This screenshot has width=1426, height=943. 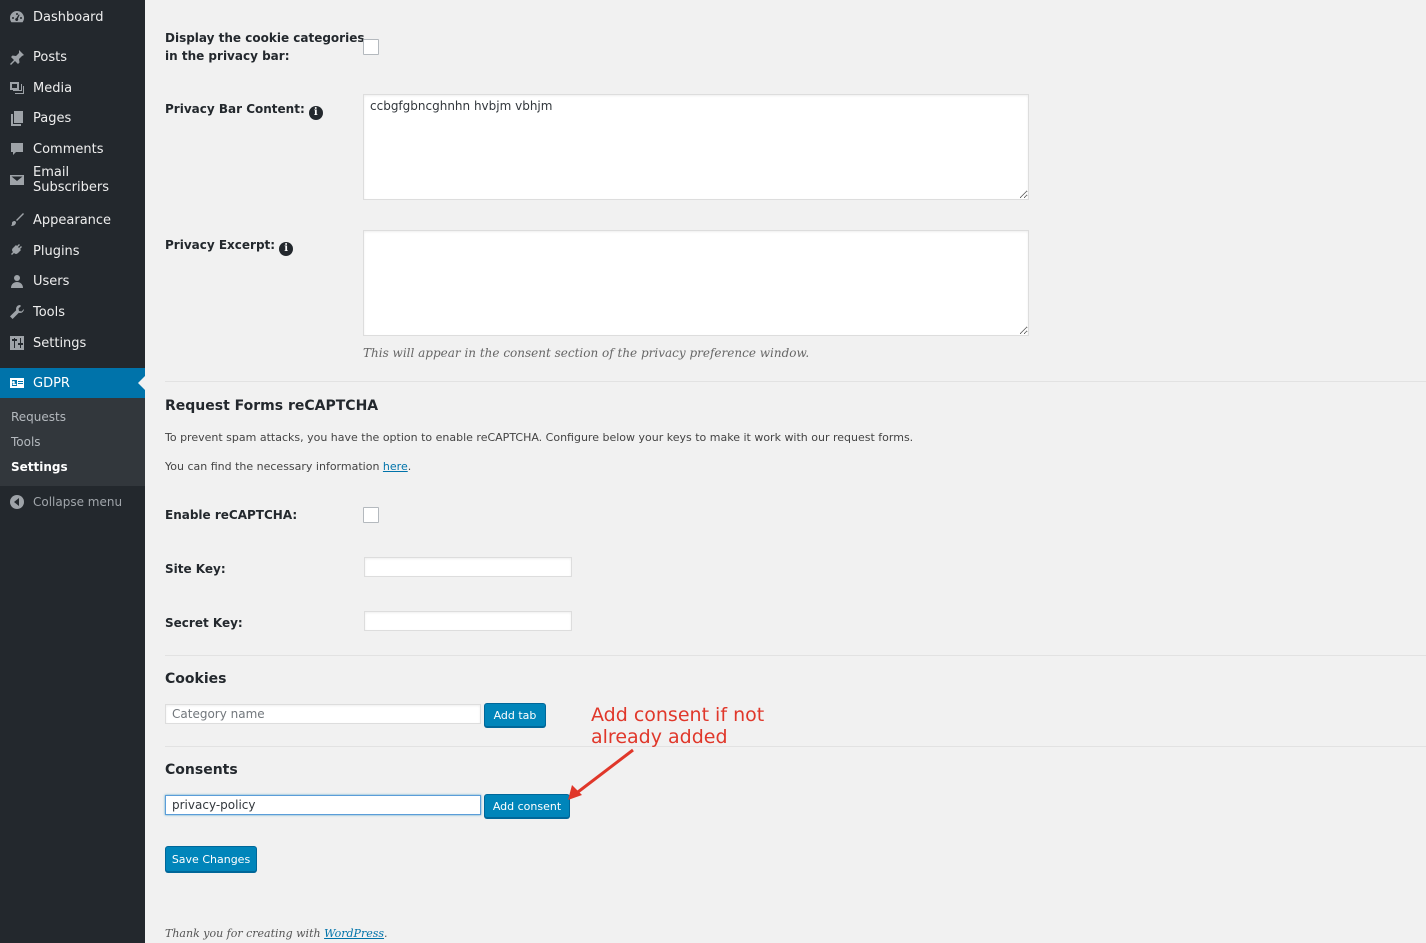 What do you see at coordinates (50, 57) in the screenshot?
I see `sidebar-item-label: Posts` at bounding box center [50, 57].